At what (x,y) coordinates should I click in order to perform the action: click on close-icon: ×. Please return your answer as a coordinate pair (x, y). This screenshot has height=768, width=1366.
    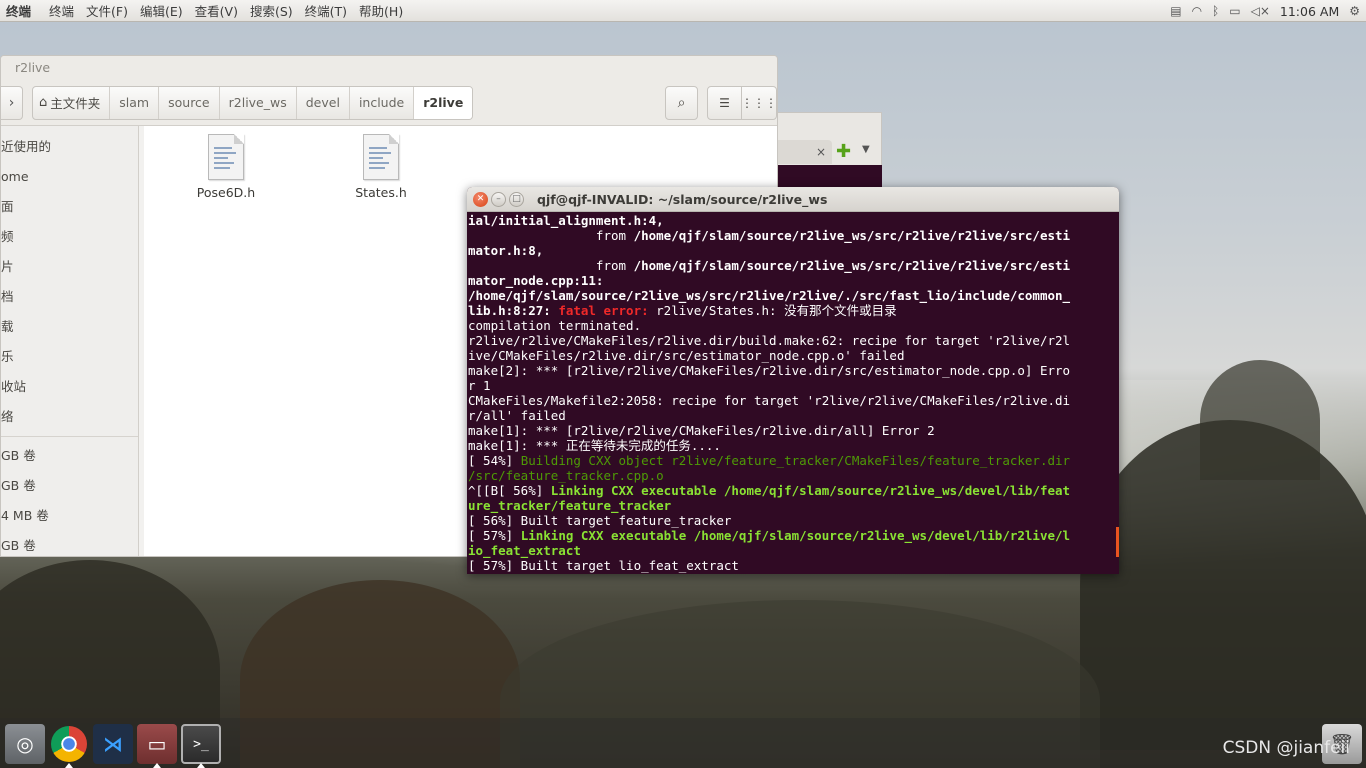
    Looking at the image, I should click on (821, 152).